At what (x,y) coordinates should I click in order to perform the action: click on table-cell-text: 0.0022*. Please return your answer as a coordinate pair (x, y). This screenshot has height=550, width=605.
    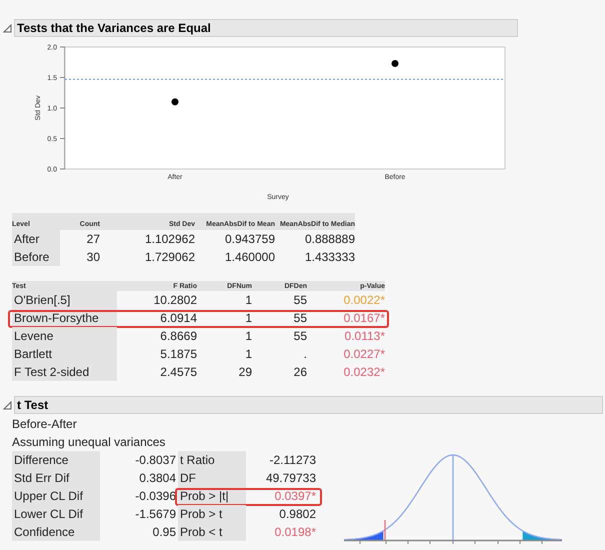
    Looking at the image, I should click on (363, 300).